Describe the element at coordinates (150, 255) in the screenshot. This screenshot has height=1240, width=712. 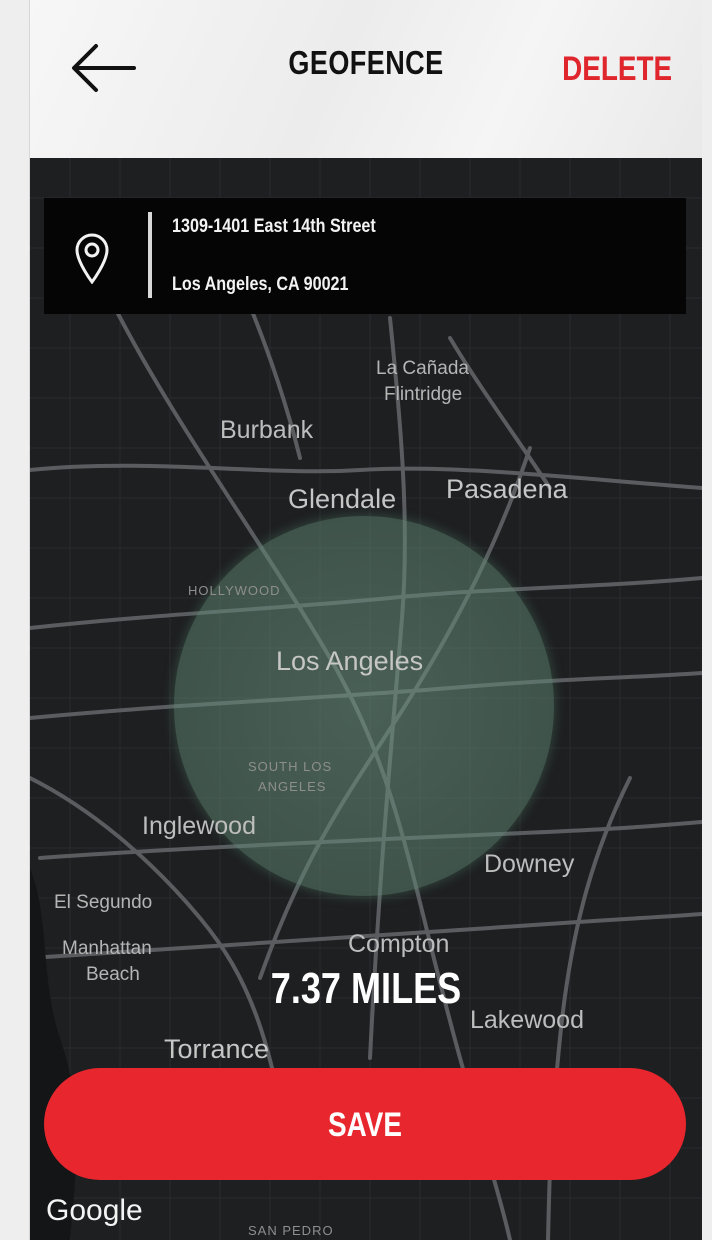
I see `address-divider` at that location.